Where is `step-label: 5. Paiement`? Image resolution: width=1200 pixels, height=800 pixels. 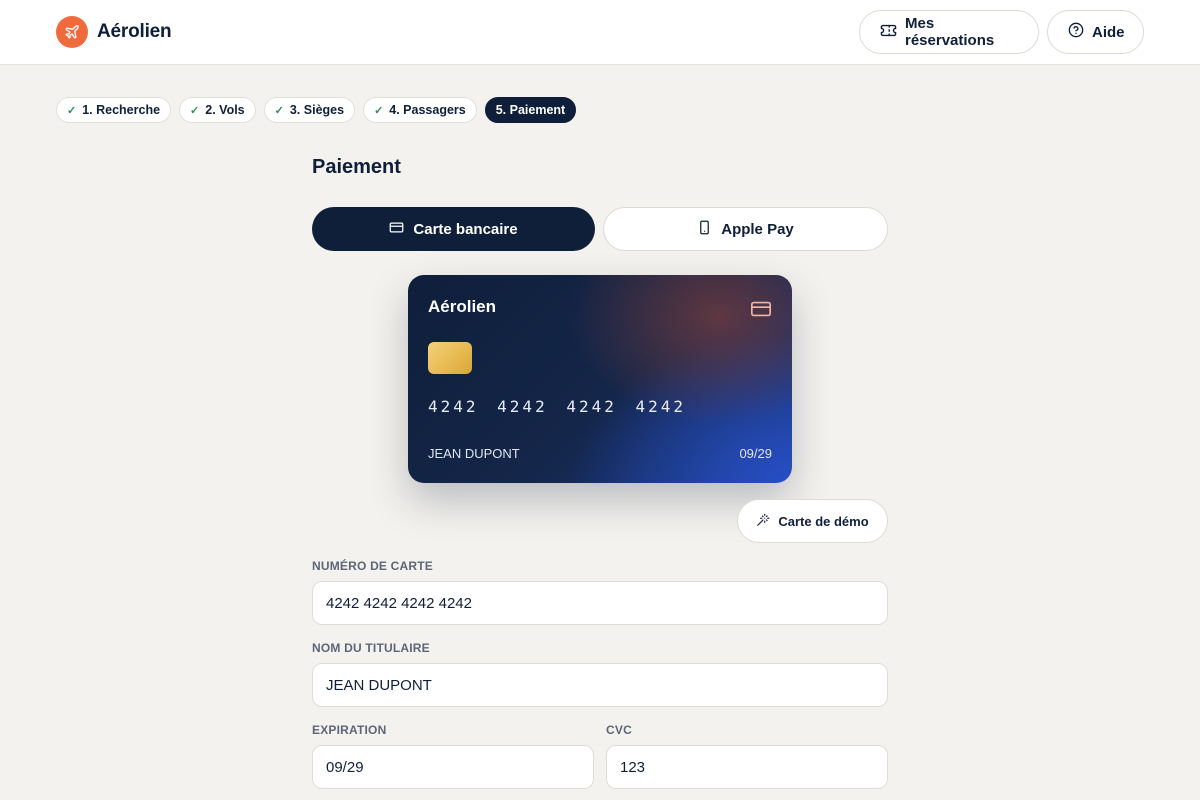
step-label: 5. Paiement is located at coordinates (530, 110).